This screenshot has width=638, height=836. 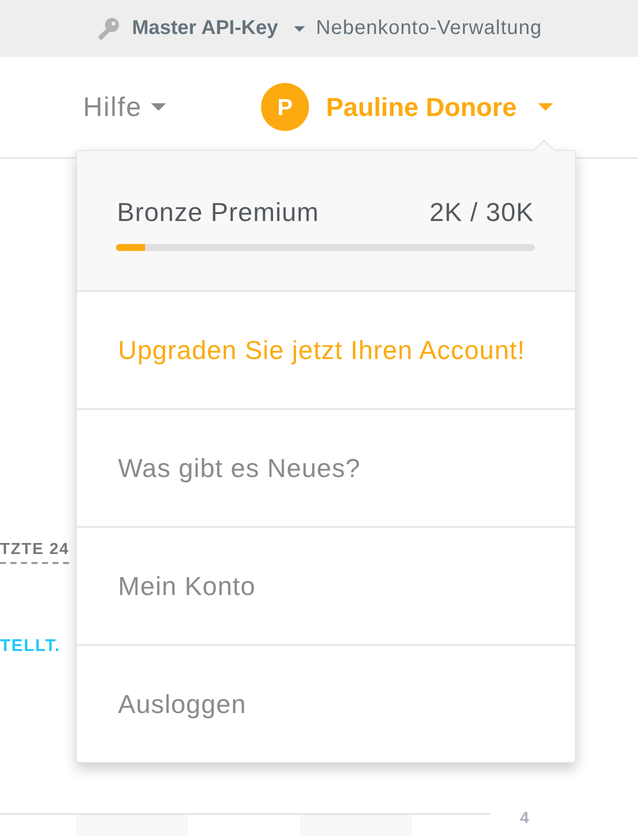 What do you see at coordinates (285, 107) in the screenshot?
I see `user-avatar: P` at bounding box center [285, 107].